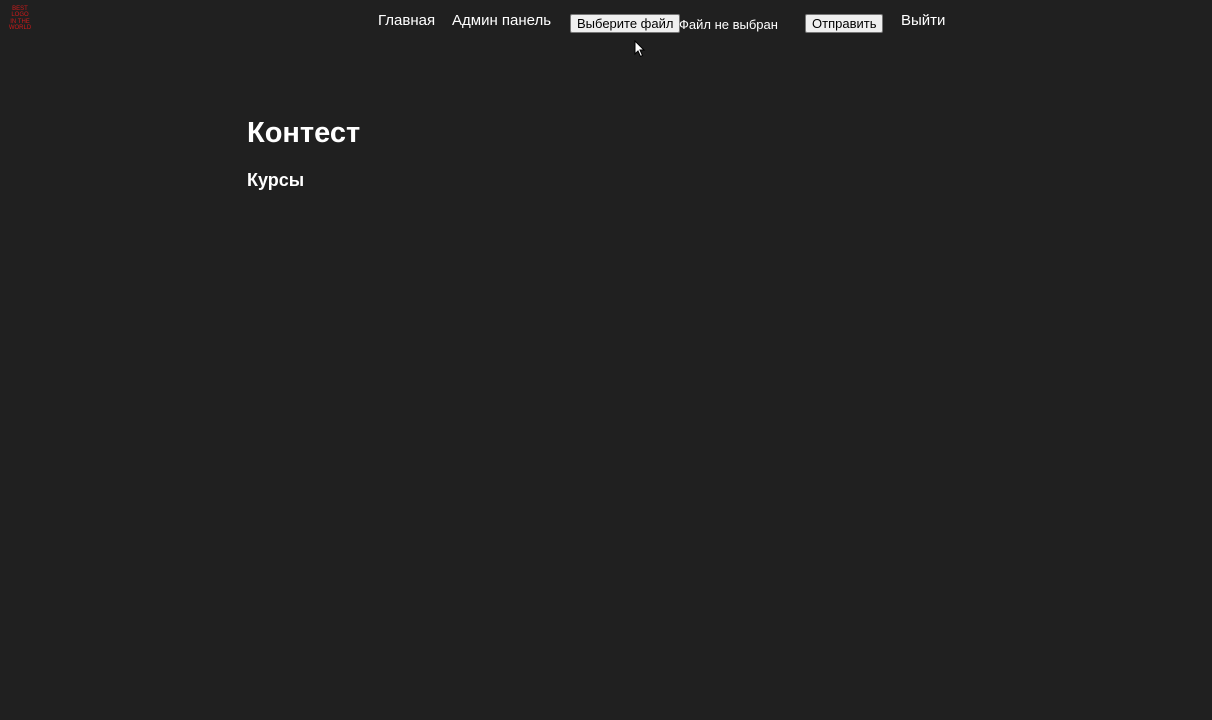  What do you see at coordinates (625, 23) in the screenshot?
I see `choose-file-button: Выберите файл` at bounding box center [625, 23].